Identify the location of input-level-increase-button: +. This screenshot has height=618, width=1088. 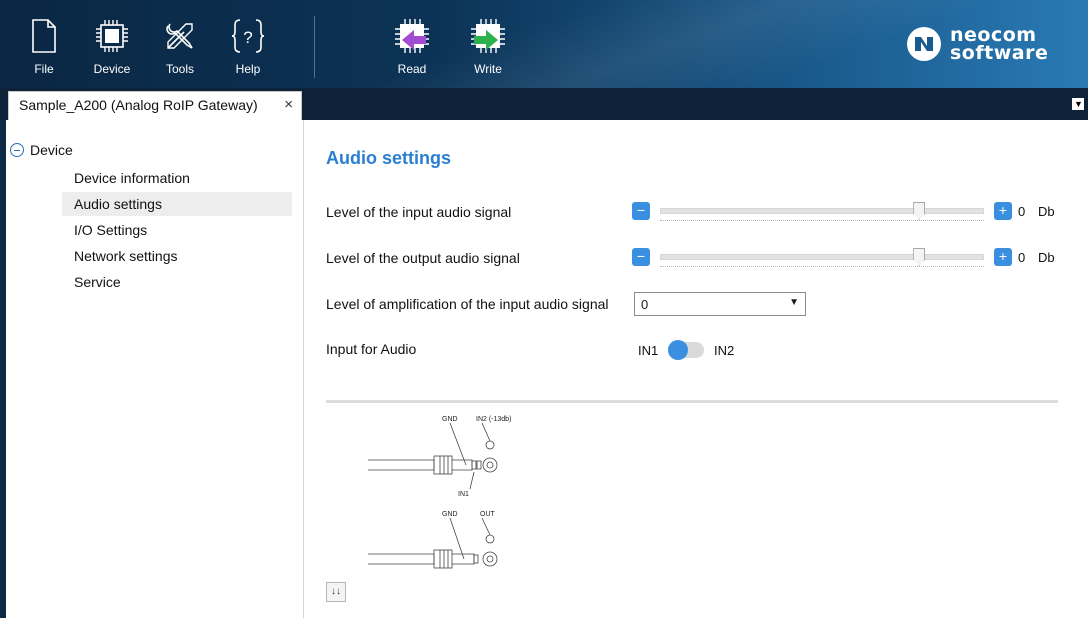
(1003, 211).